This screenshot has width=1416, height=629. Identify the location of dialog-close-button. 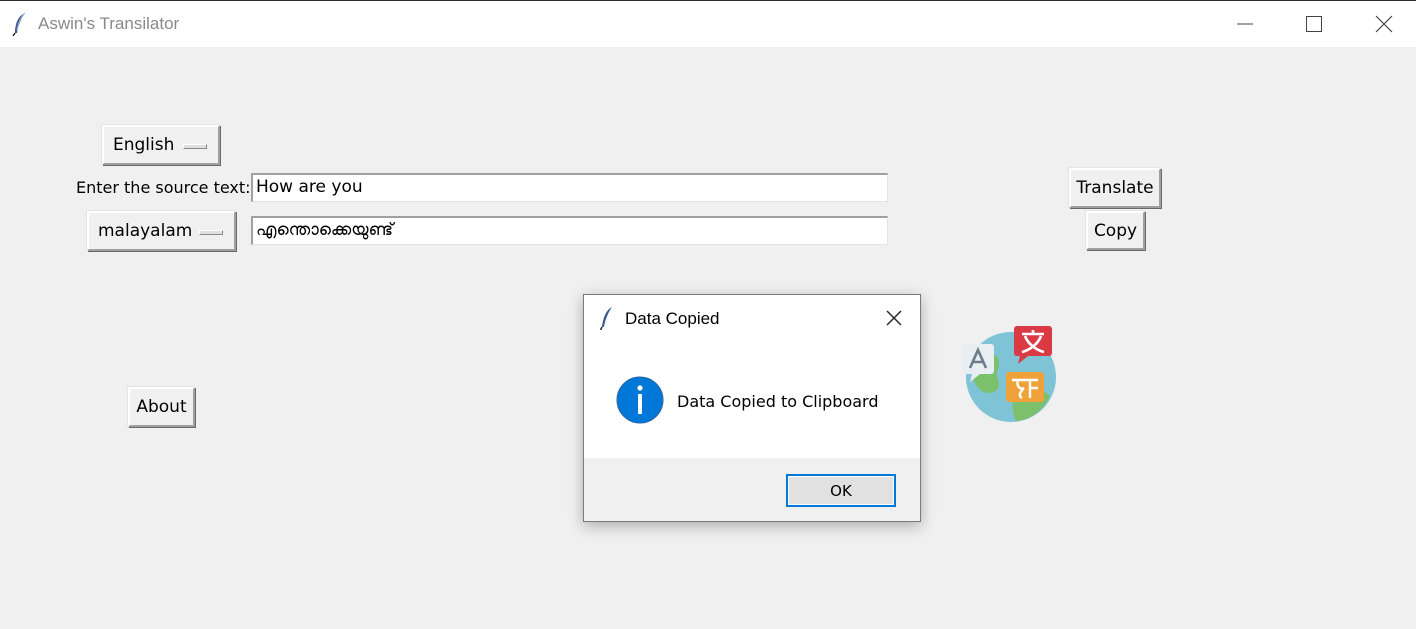
(894, 318).